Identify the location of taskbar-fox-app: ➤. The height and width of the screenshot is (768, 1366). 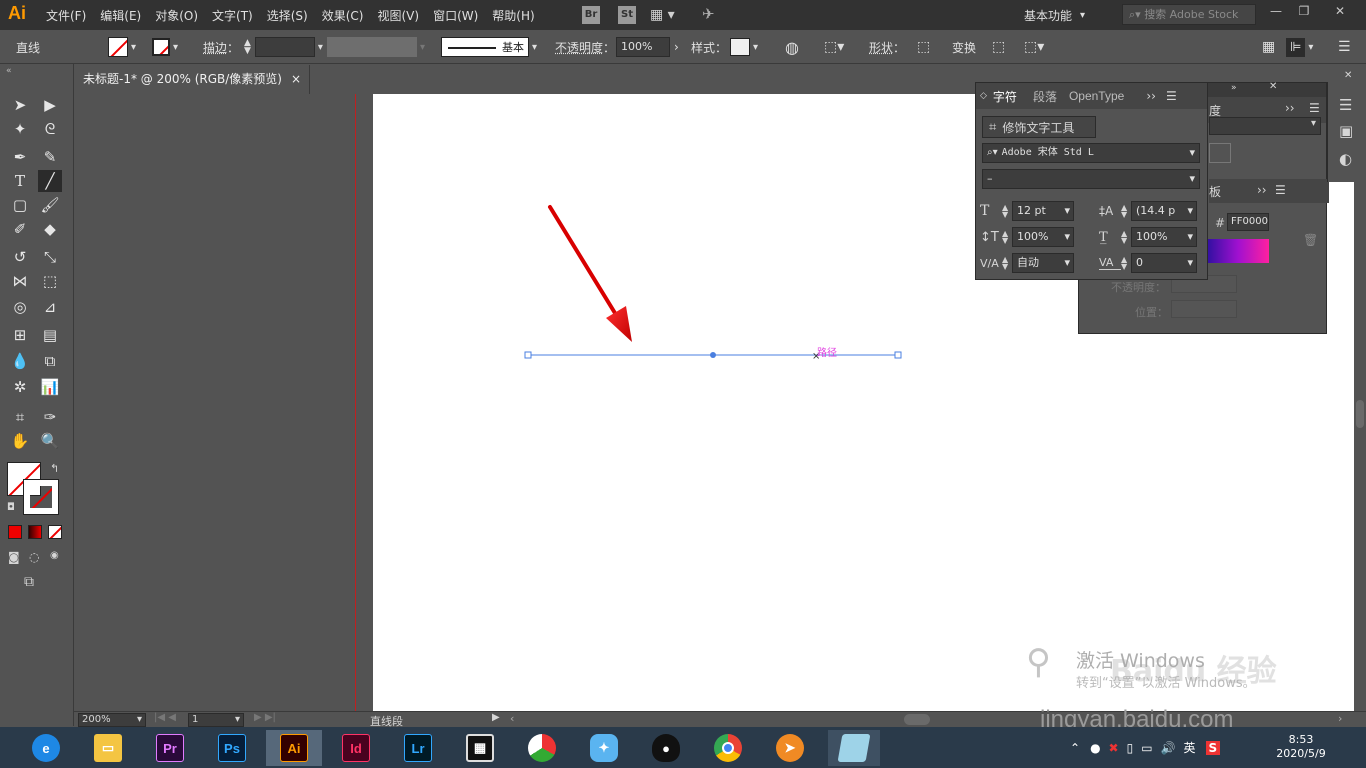
(790, 748).